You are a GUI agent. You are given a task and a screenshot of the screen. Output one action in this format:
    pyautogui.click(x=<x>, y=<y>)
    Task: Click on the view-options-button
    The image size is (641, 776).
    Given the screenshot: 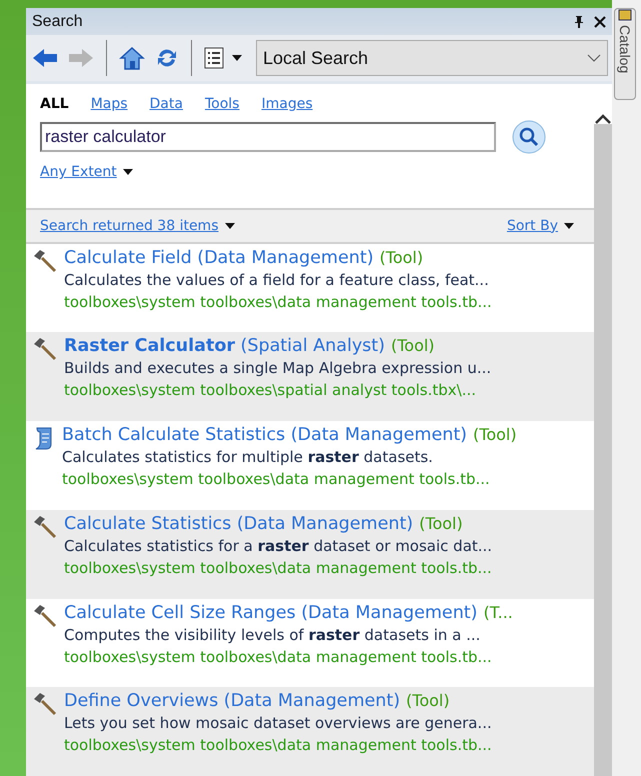 What is the action you would take?
    pyautogui.click(x=223, y=58)
    